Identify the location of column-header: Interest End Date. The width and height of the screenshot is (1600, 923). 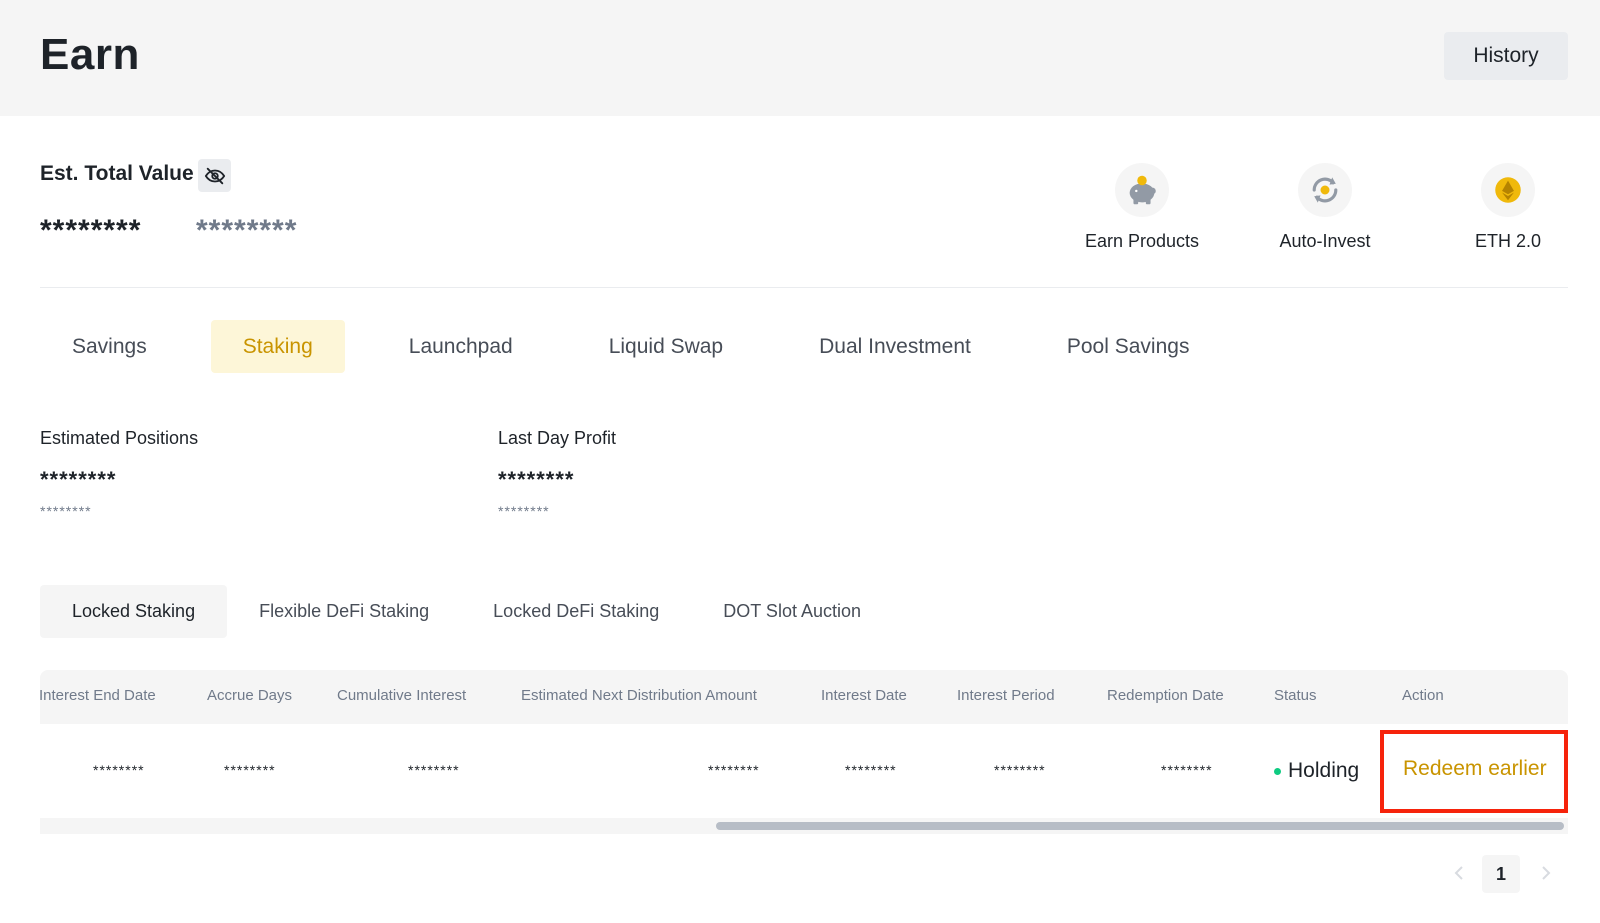
(97, 695).